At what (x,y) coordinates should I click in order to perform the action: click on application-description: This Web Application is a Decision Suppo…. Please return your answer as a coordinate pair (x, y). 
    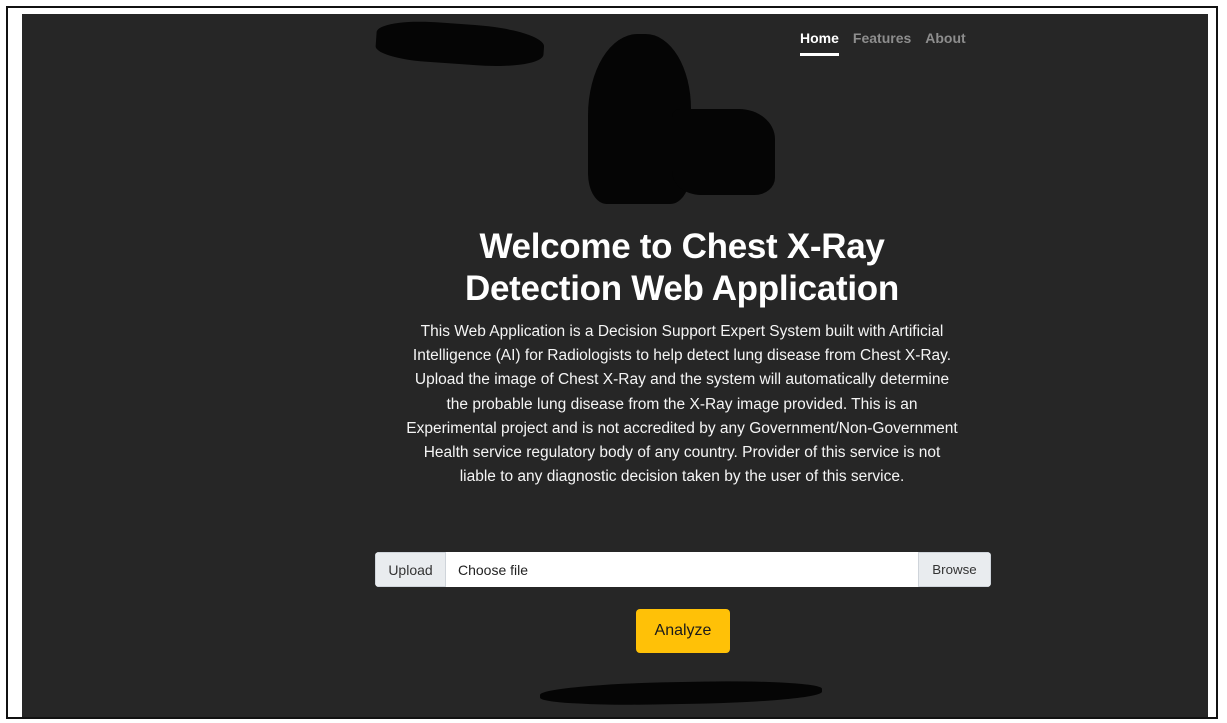
    Looking at the image, I should click on (682, 404).